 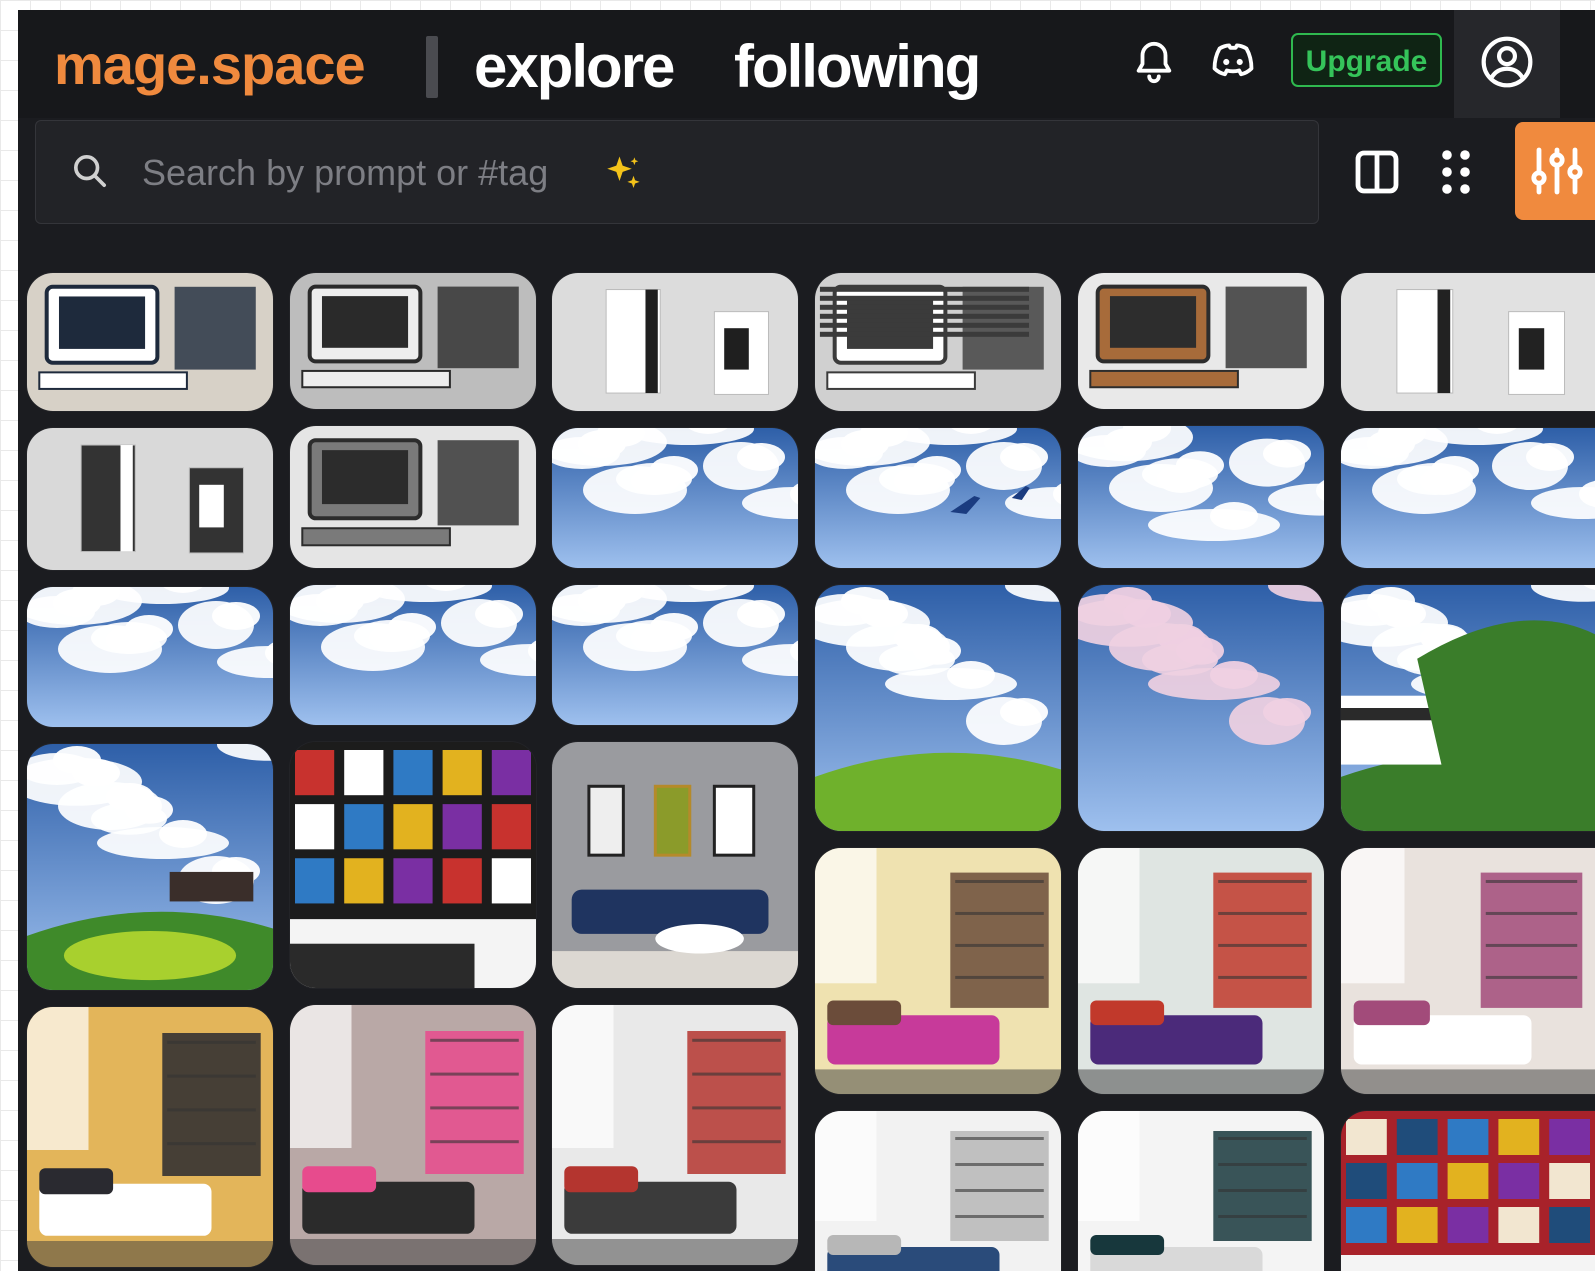 What do you see at coordinates (938, 708) in the screenshot?
I see `gallery-image-sky-hill` at bounding box center [938, 708].